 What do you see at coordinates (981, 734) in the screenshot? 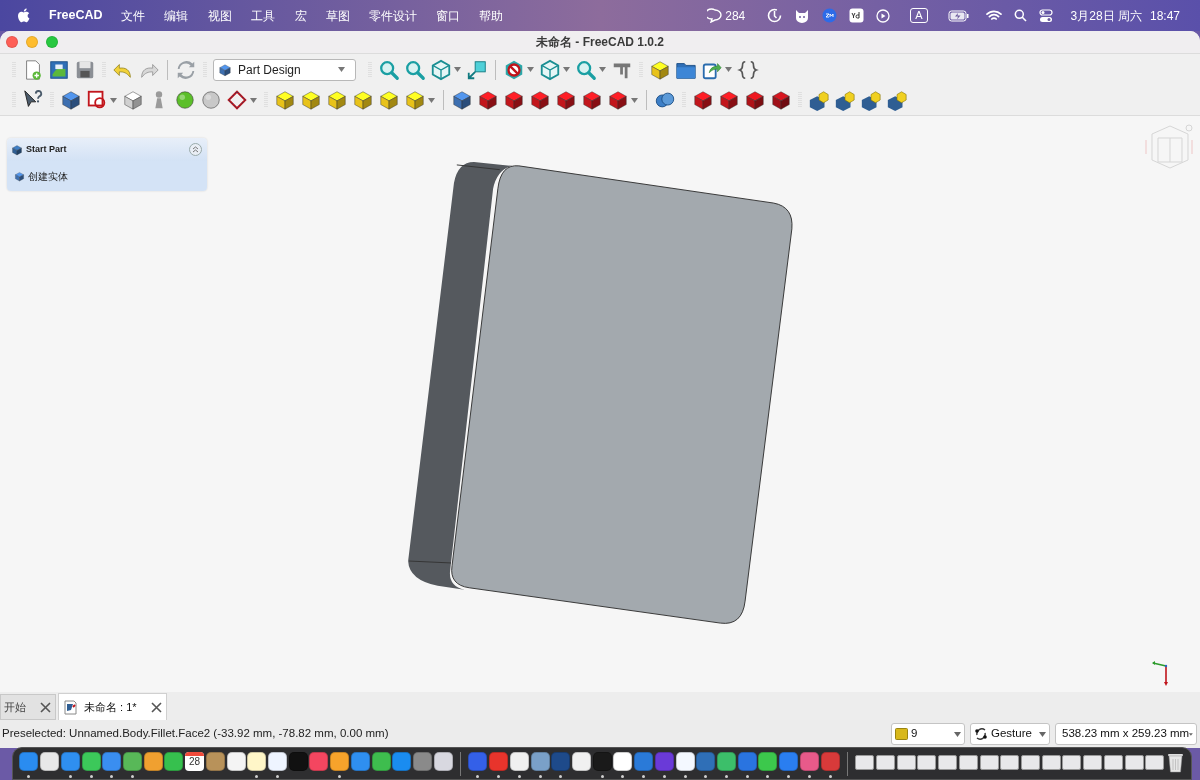
I see `gesture-icon` at bounding box center [981, 734].